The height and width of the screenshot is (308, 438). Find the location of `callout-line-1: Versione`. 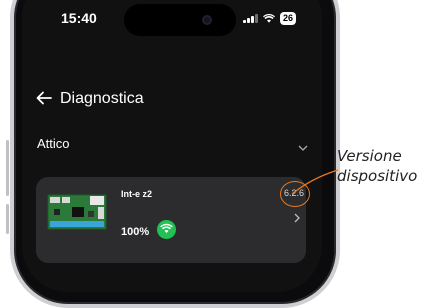

callout-line-1: Versione is located at coordinates (369, 156).